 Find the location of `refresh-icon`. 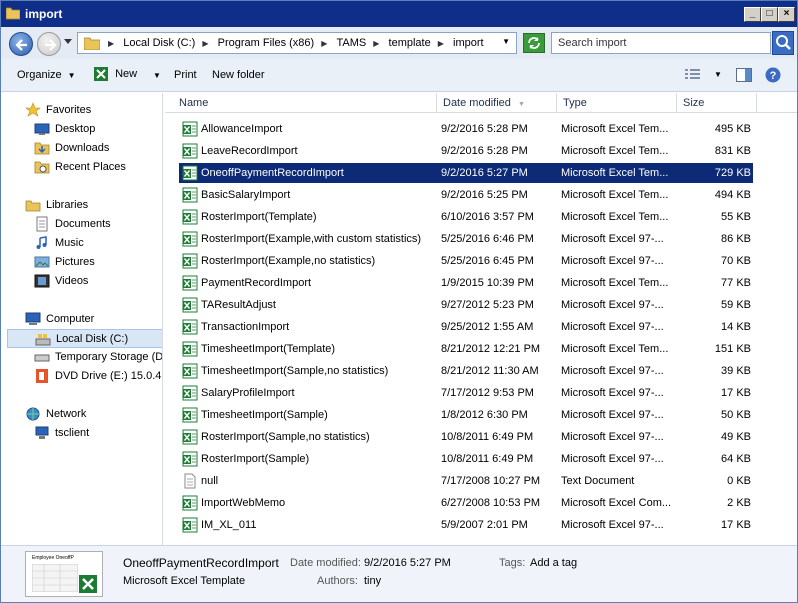

refresh-icon is located at coordinates (534, 43).